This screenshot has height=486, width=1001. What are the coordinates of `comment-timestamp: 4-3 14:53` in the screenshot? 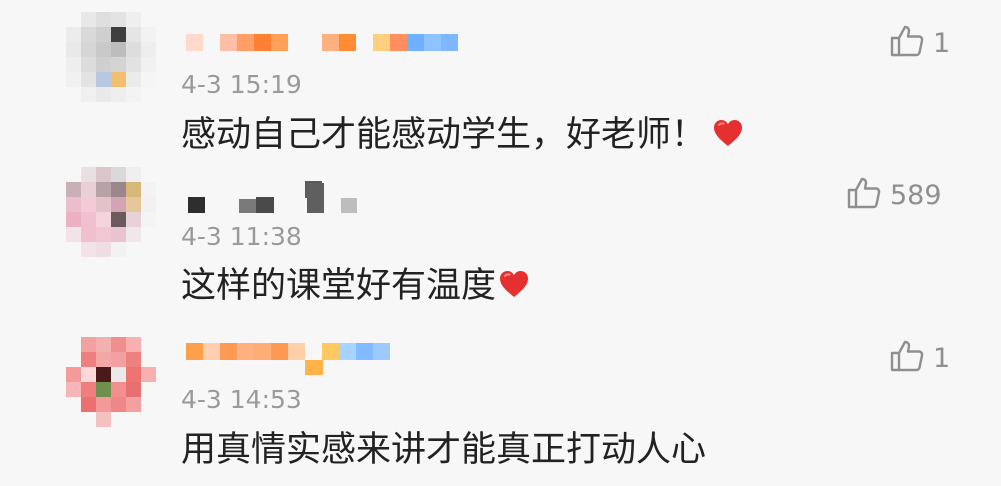 It's located at (241, 399).